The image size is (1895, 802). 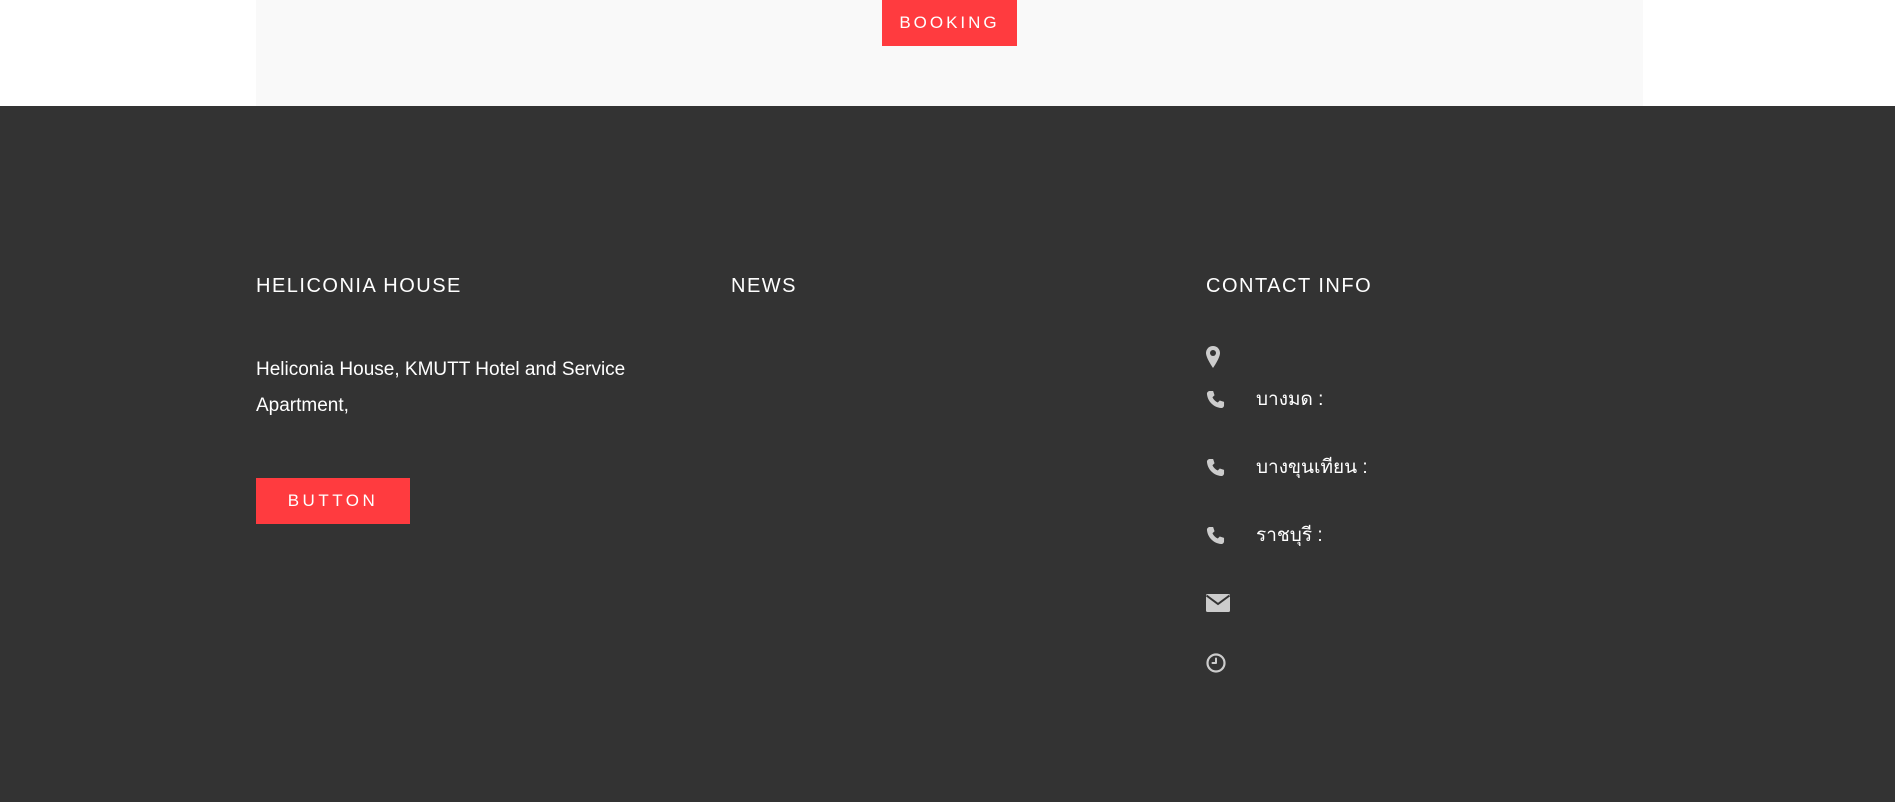 What do you see at coordinates (941, 286) in the screenshot?
I see `footer-news-column: NEWS` at bounding box center [941, 286].